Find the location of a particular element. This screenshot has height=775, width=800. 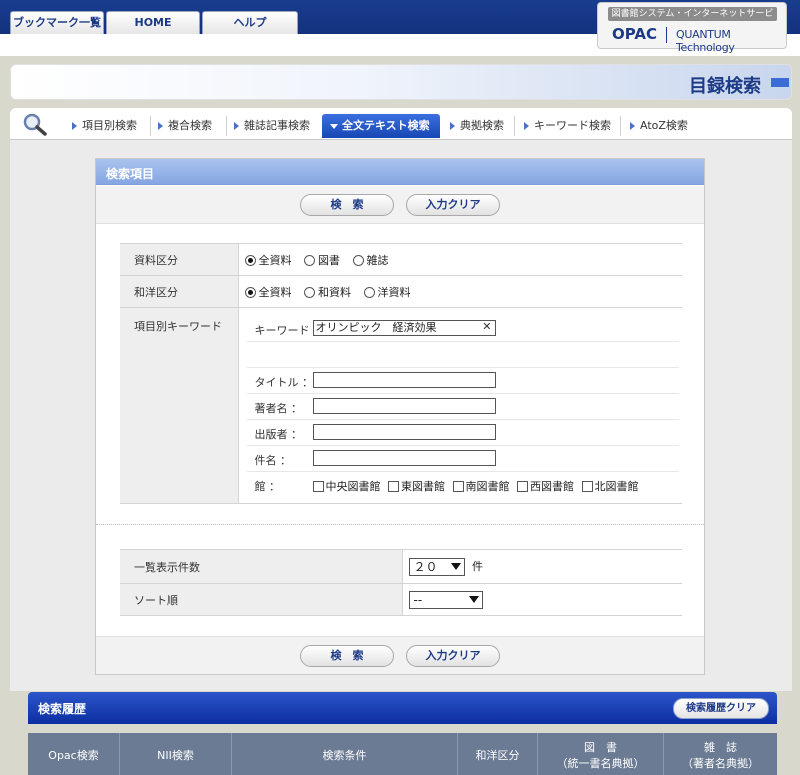

display-options-table: 一覧表示件数 ２０ 件 ソート順 -- is located at coordinates (401, 582).